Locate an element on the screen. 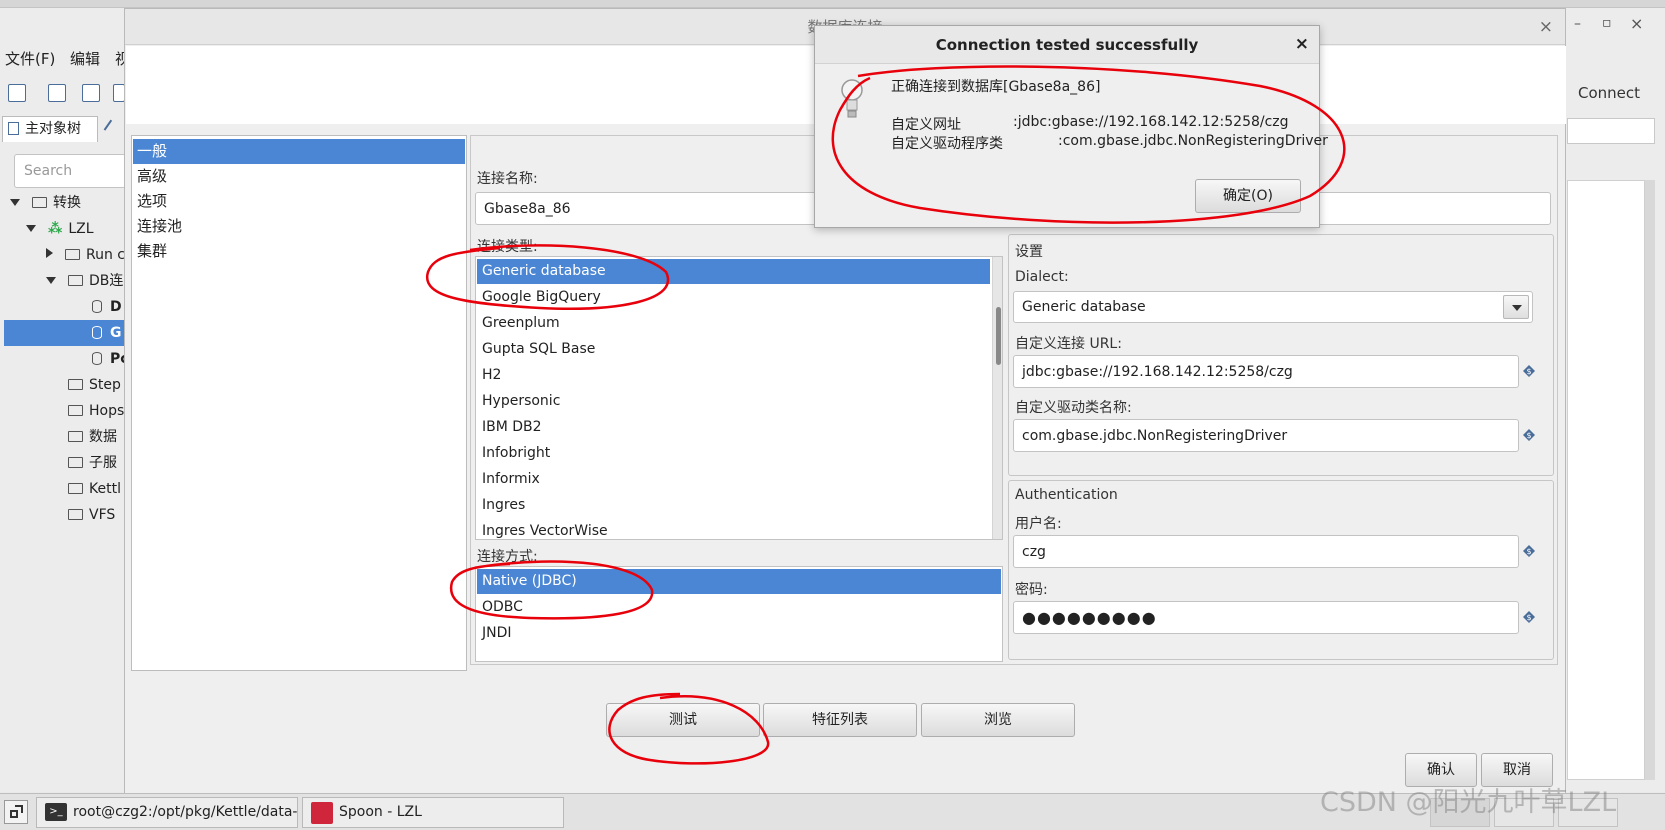 This screenshot has width=1665, height=830. design-tab-pencil-icon is located at coordinates (112, 128).